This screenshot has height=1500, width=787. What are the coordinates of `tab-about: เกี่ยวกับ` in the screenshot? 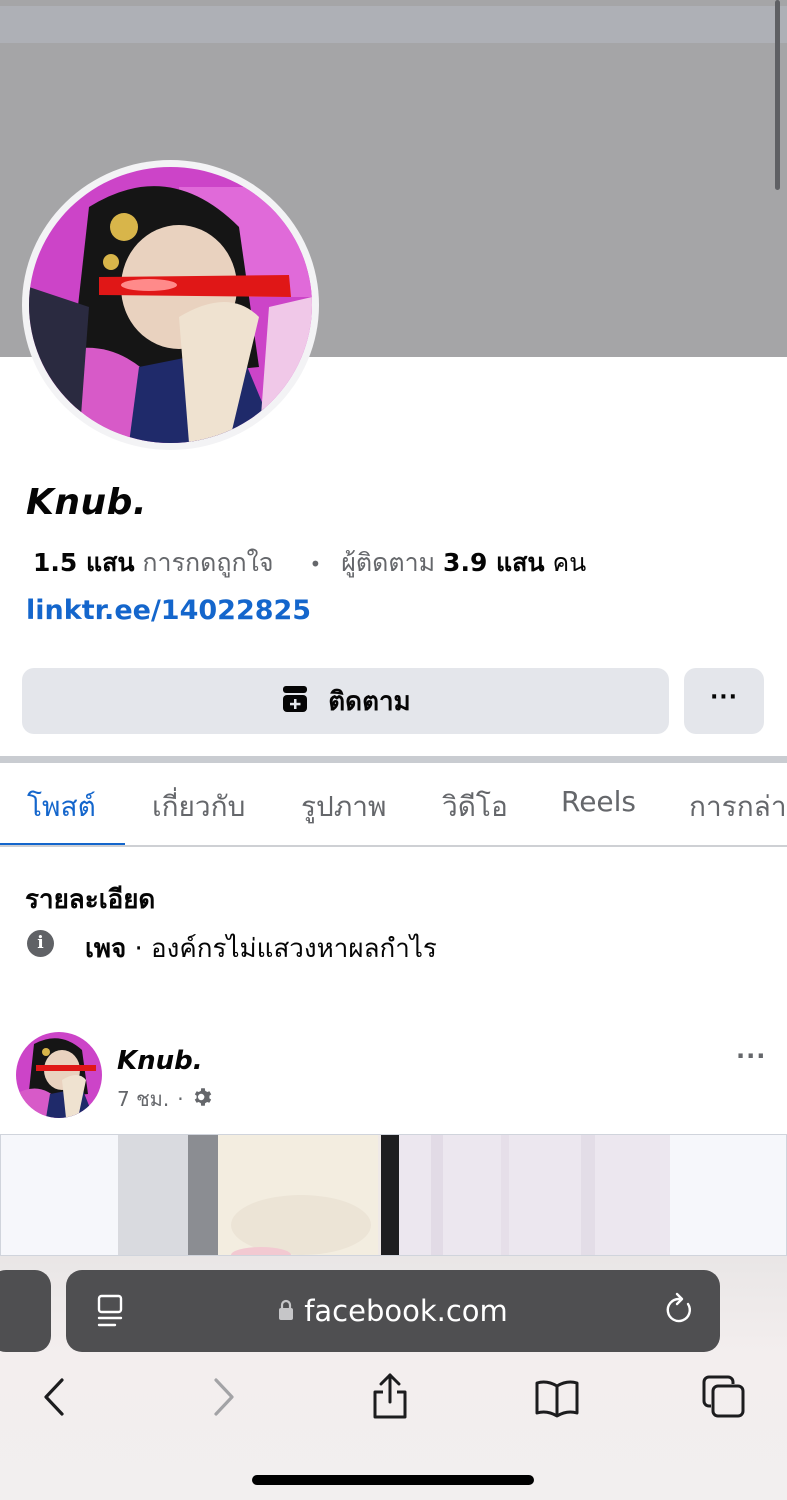 It's located at (198, 807).